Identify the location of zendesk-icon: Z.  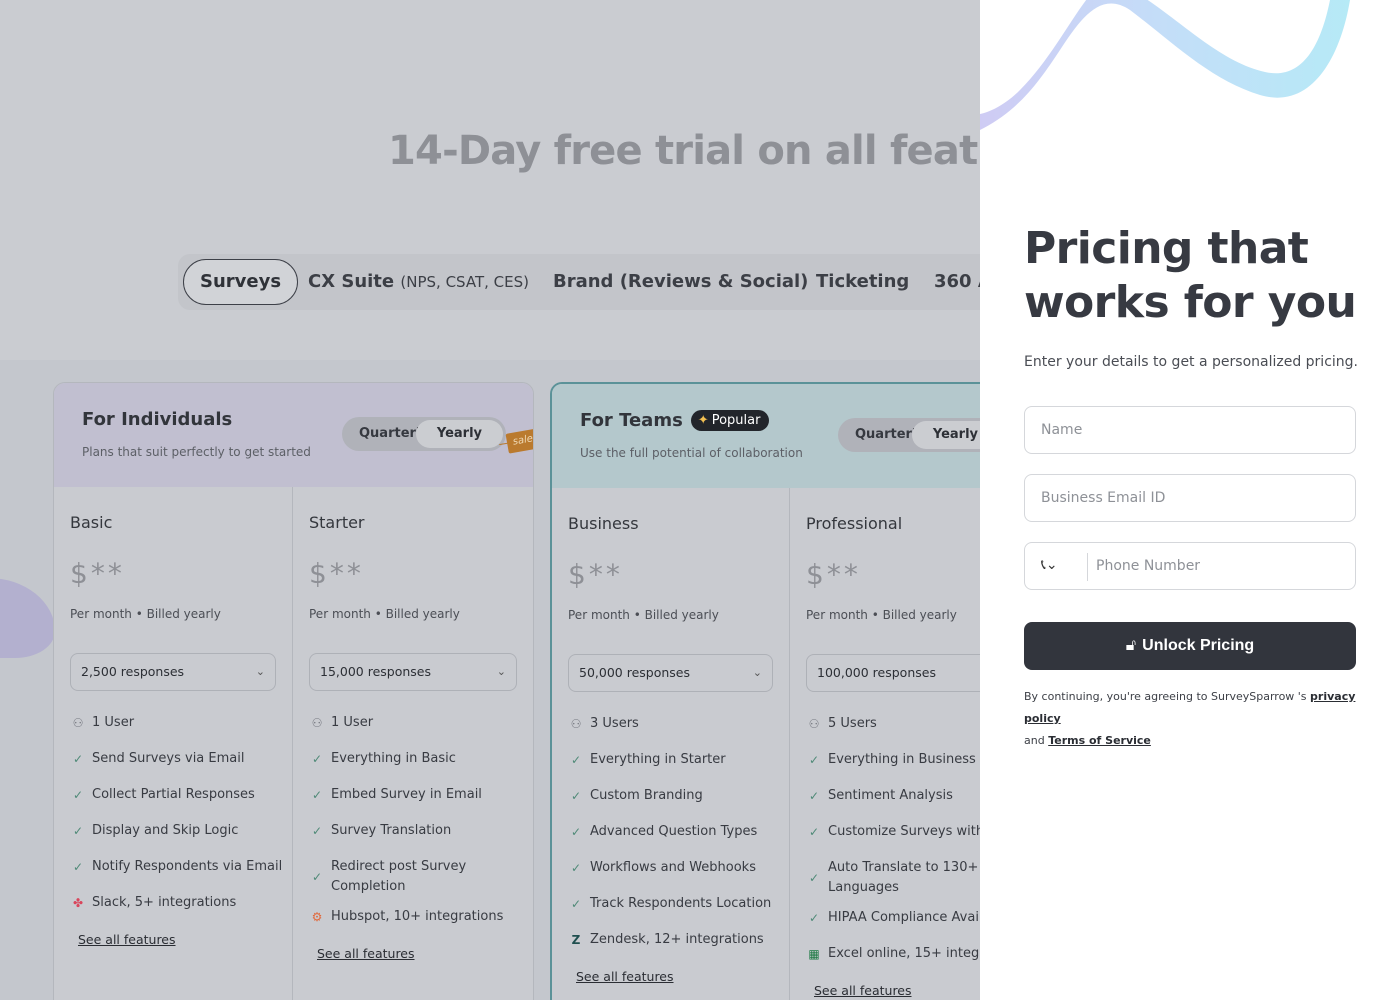
(576, 940).